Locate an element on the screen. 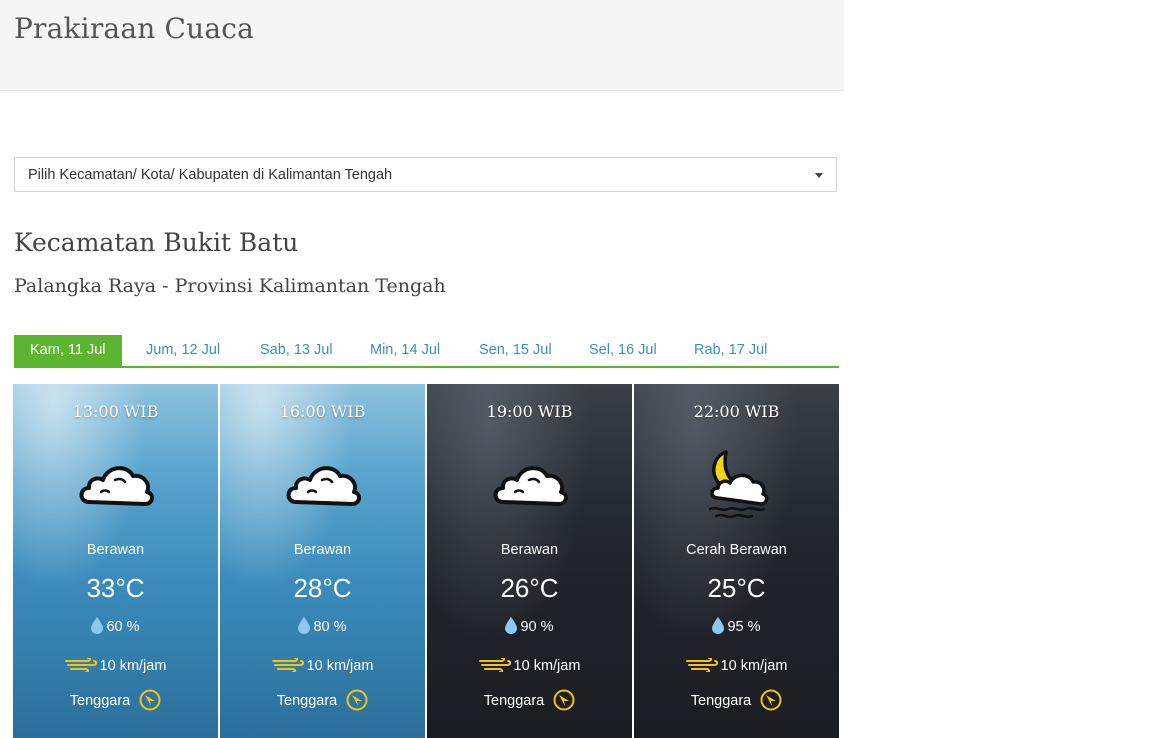  tab-day-2: Jum, 12 Jul is located at coordinates (183, 350).